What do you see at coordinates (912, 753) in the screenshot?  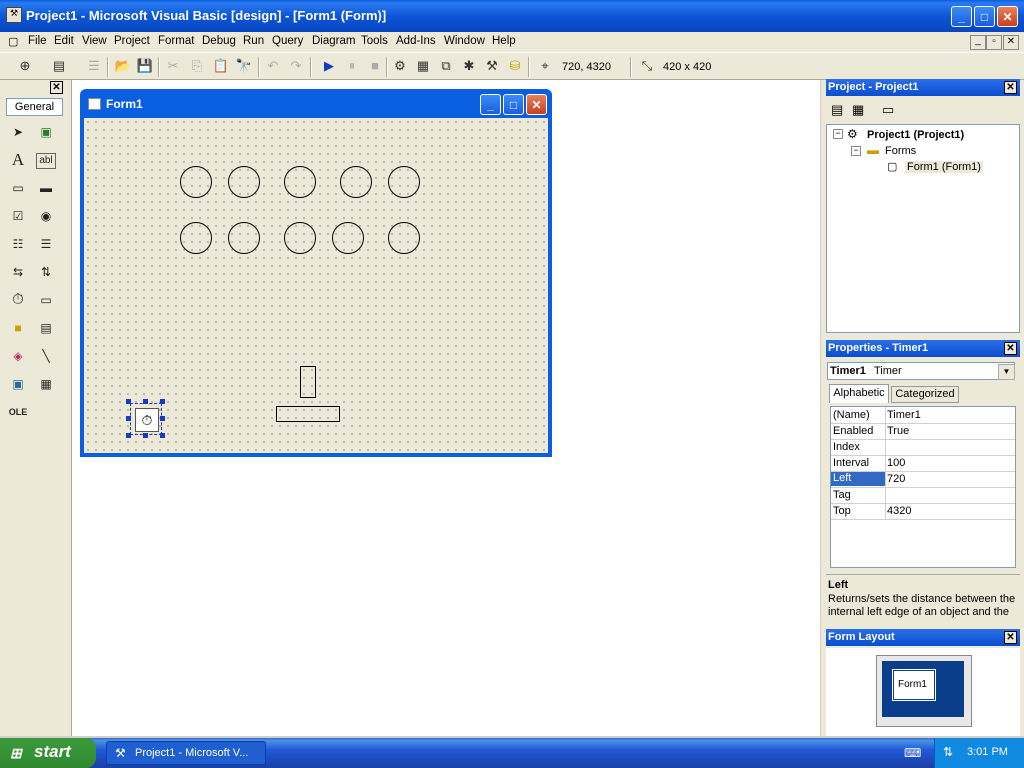 I see `keyboard-icon: ⌨` at bounding box center [912, 753].